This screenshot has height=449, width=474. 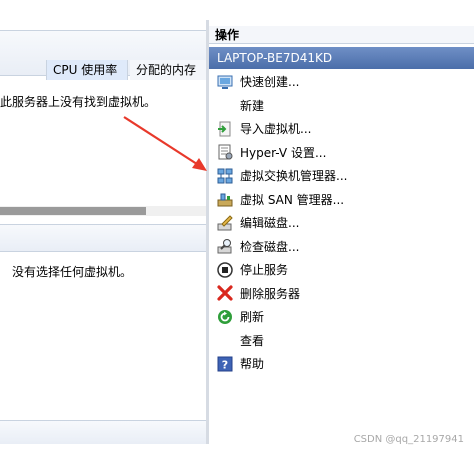 What do you see at coordinates (341, 58) in the screenshot?
I see `host-header: LAPTOP-BE7D41KD` at bounding box center [341, 58].